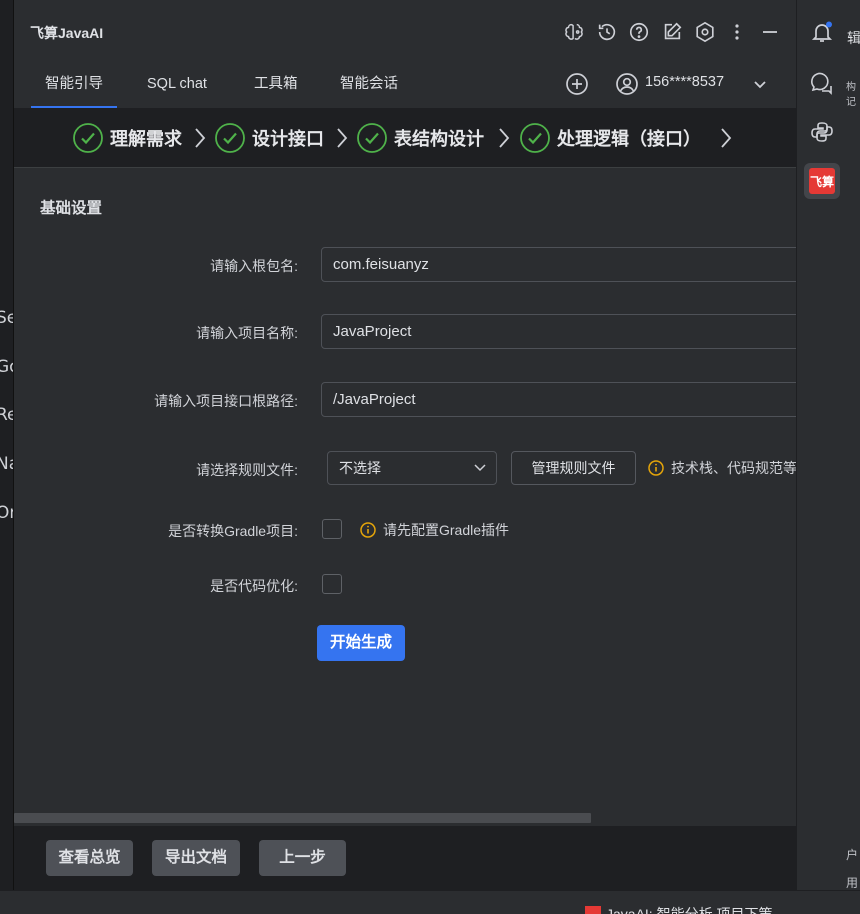 This screenshot has height=914, width=860. Describe the element at coordinates (851, 445) in the screenshot. I see `far-right-panel: 辑 构记 户 用户` at that location.